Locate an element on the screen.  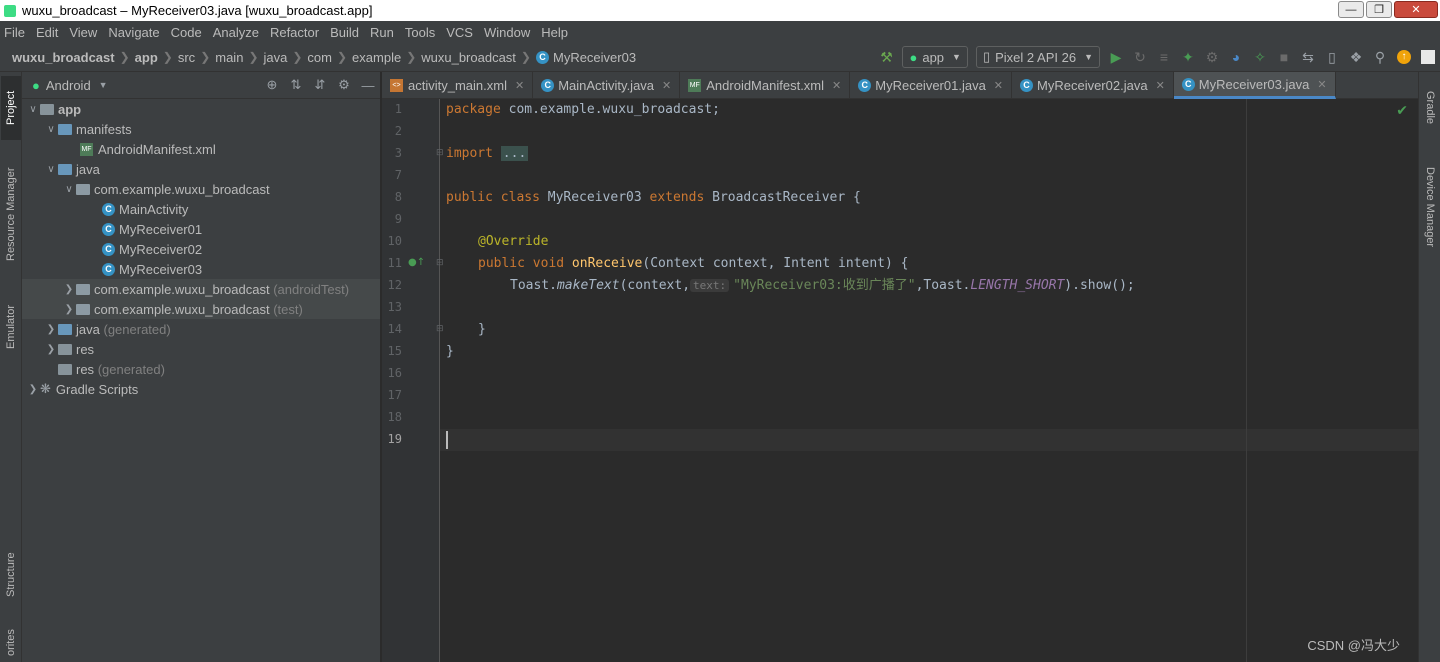
menu-view: View is located at coordinates (83, 32).